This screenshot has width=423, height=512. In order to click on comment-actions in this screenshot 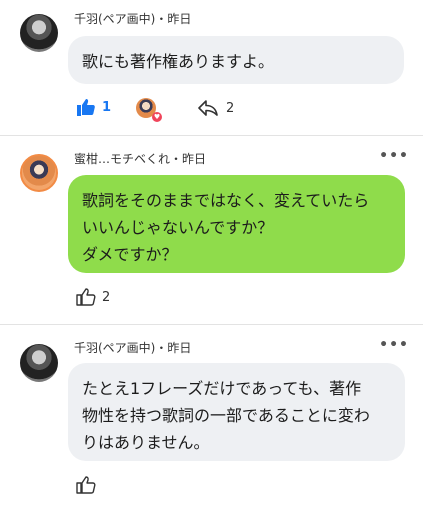, I will do `click(89, 485)`.